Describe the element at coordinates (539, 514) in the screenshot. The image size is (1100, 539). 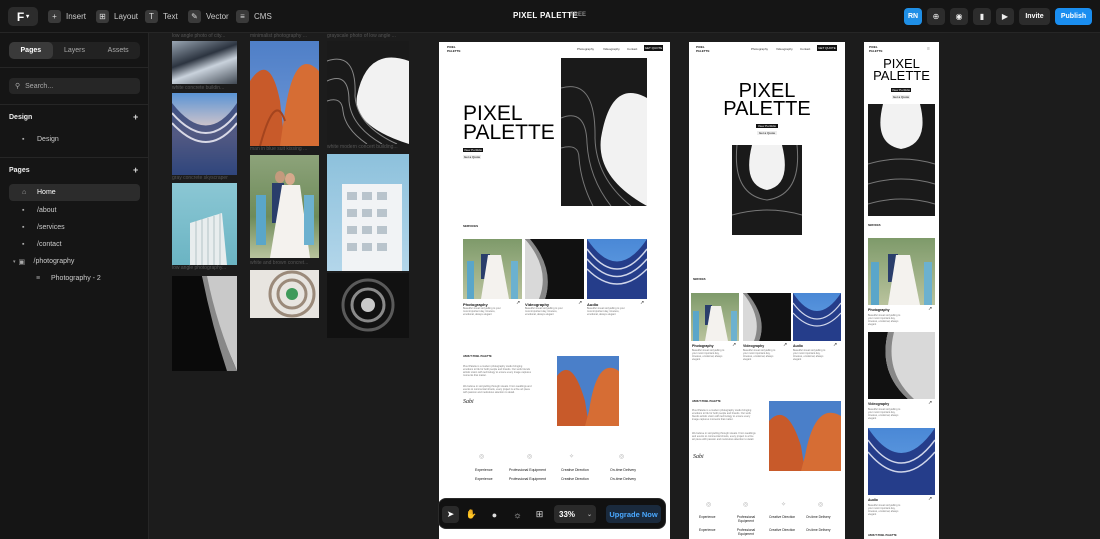
I see `grid-icon: ⊞` at that location.